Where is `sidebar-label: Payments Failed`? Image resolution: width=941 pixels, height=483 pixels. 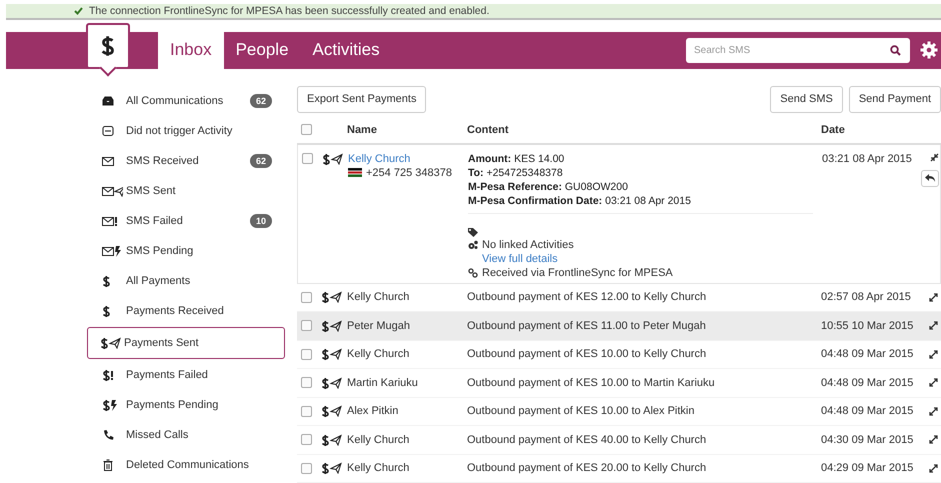 sidebar-label: Payments Failed is located at coordinates (167, 374).